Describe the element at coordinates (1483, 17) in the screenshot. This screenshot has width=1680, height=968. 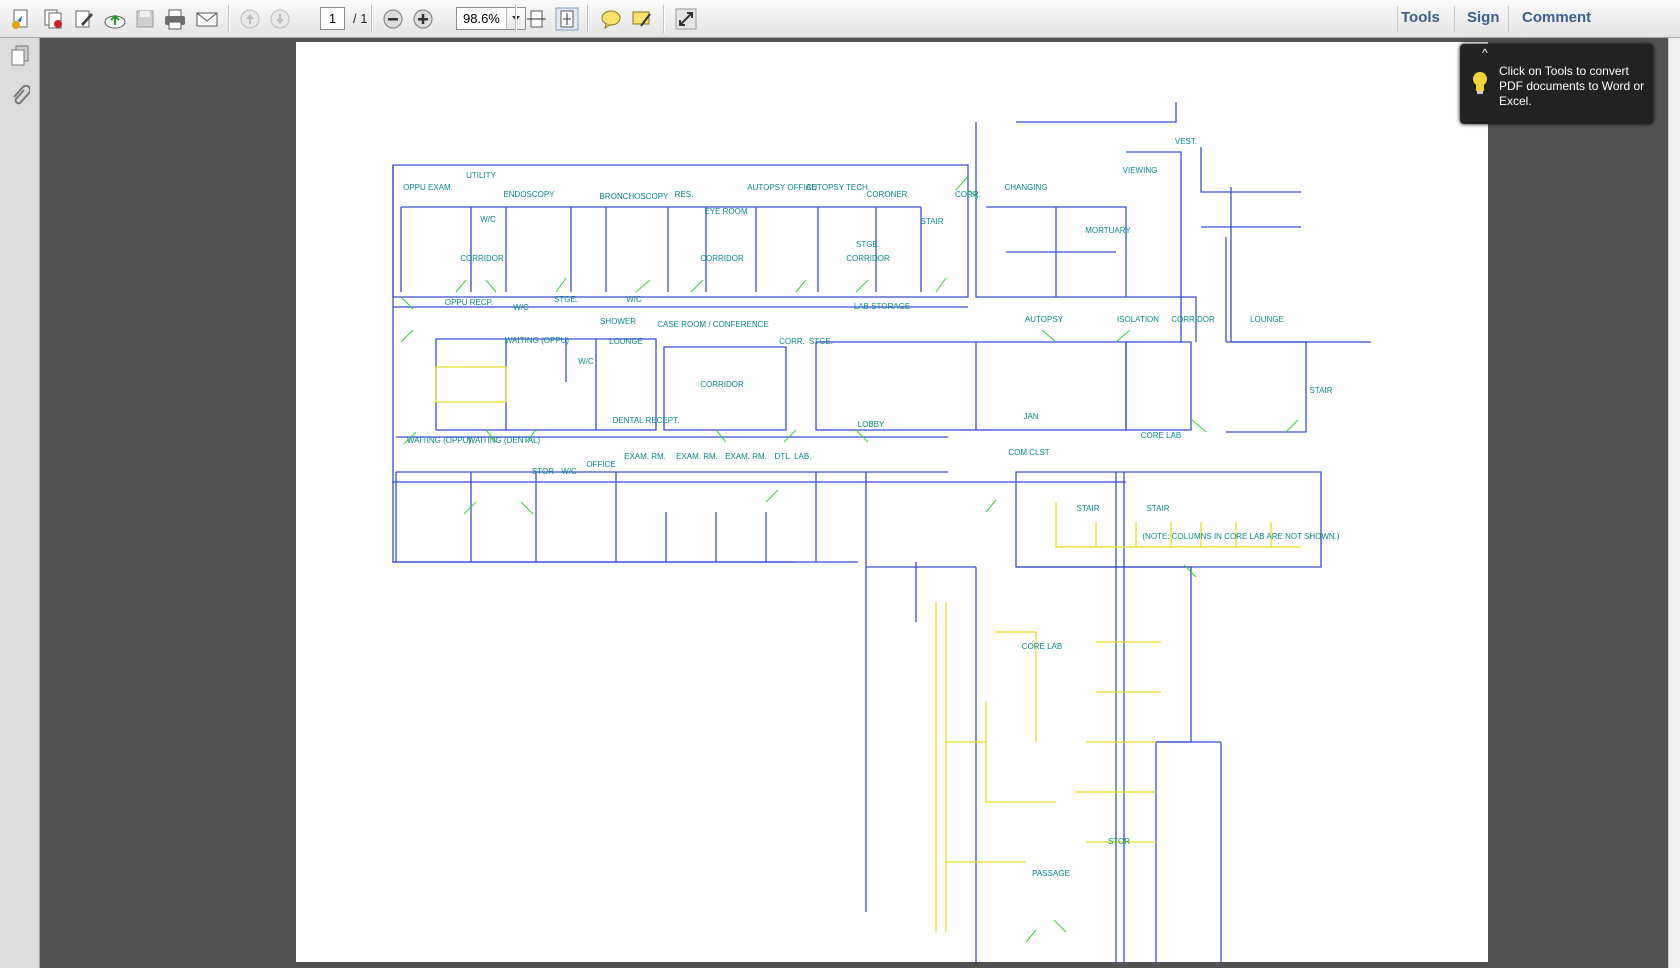
I see `sign-link: Sign` at that location.